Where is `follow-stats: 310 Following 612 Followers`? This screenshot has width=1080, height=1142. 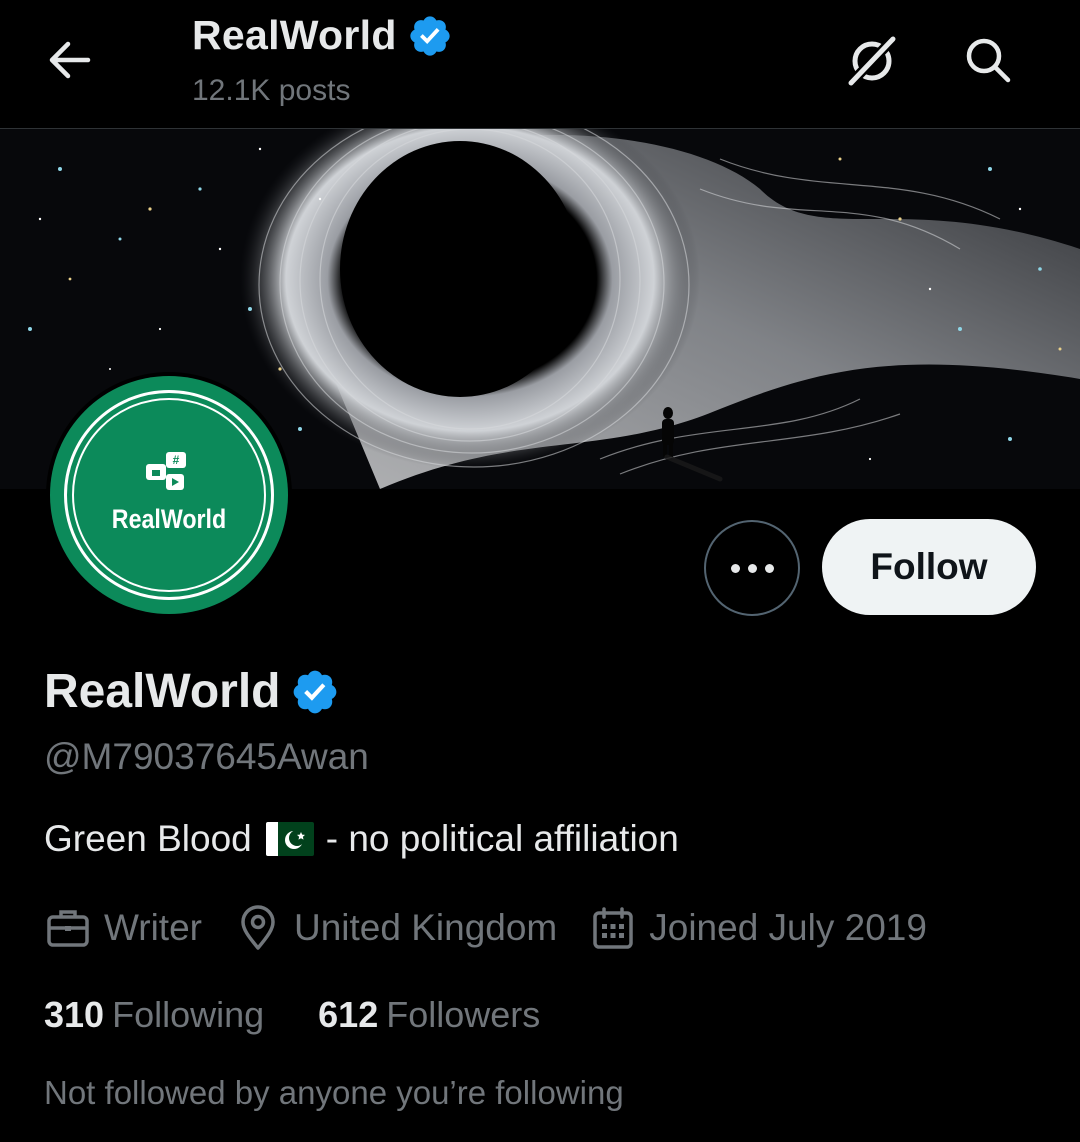 follow-stats: 310 Following 612 Followers is located at coordinates (319, 1015).